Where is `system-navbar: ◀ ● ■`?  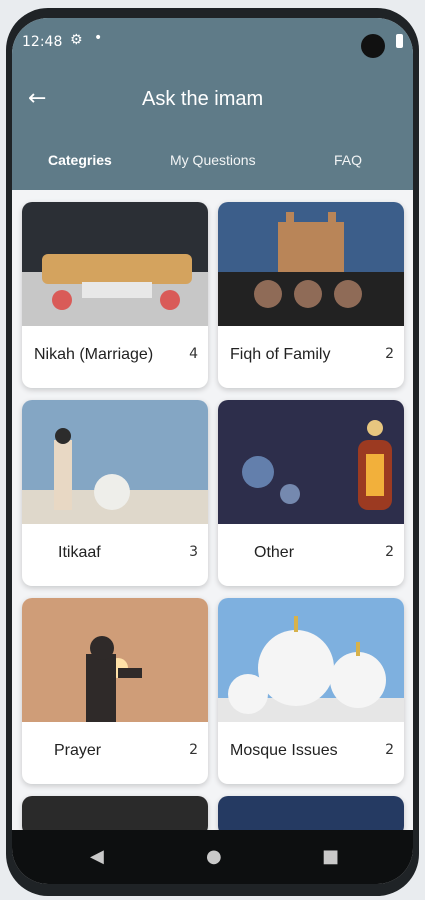
system-navbar: ◀ ● ■ is located at coordinates (212, 857).